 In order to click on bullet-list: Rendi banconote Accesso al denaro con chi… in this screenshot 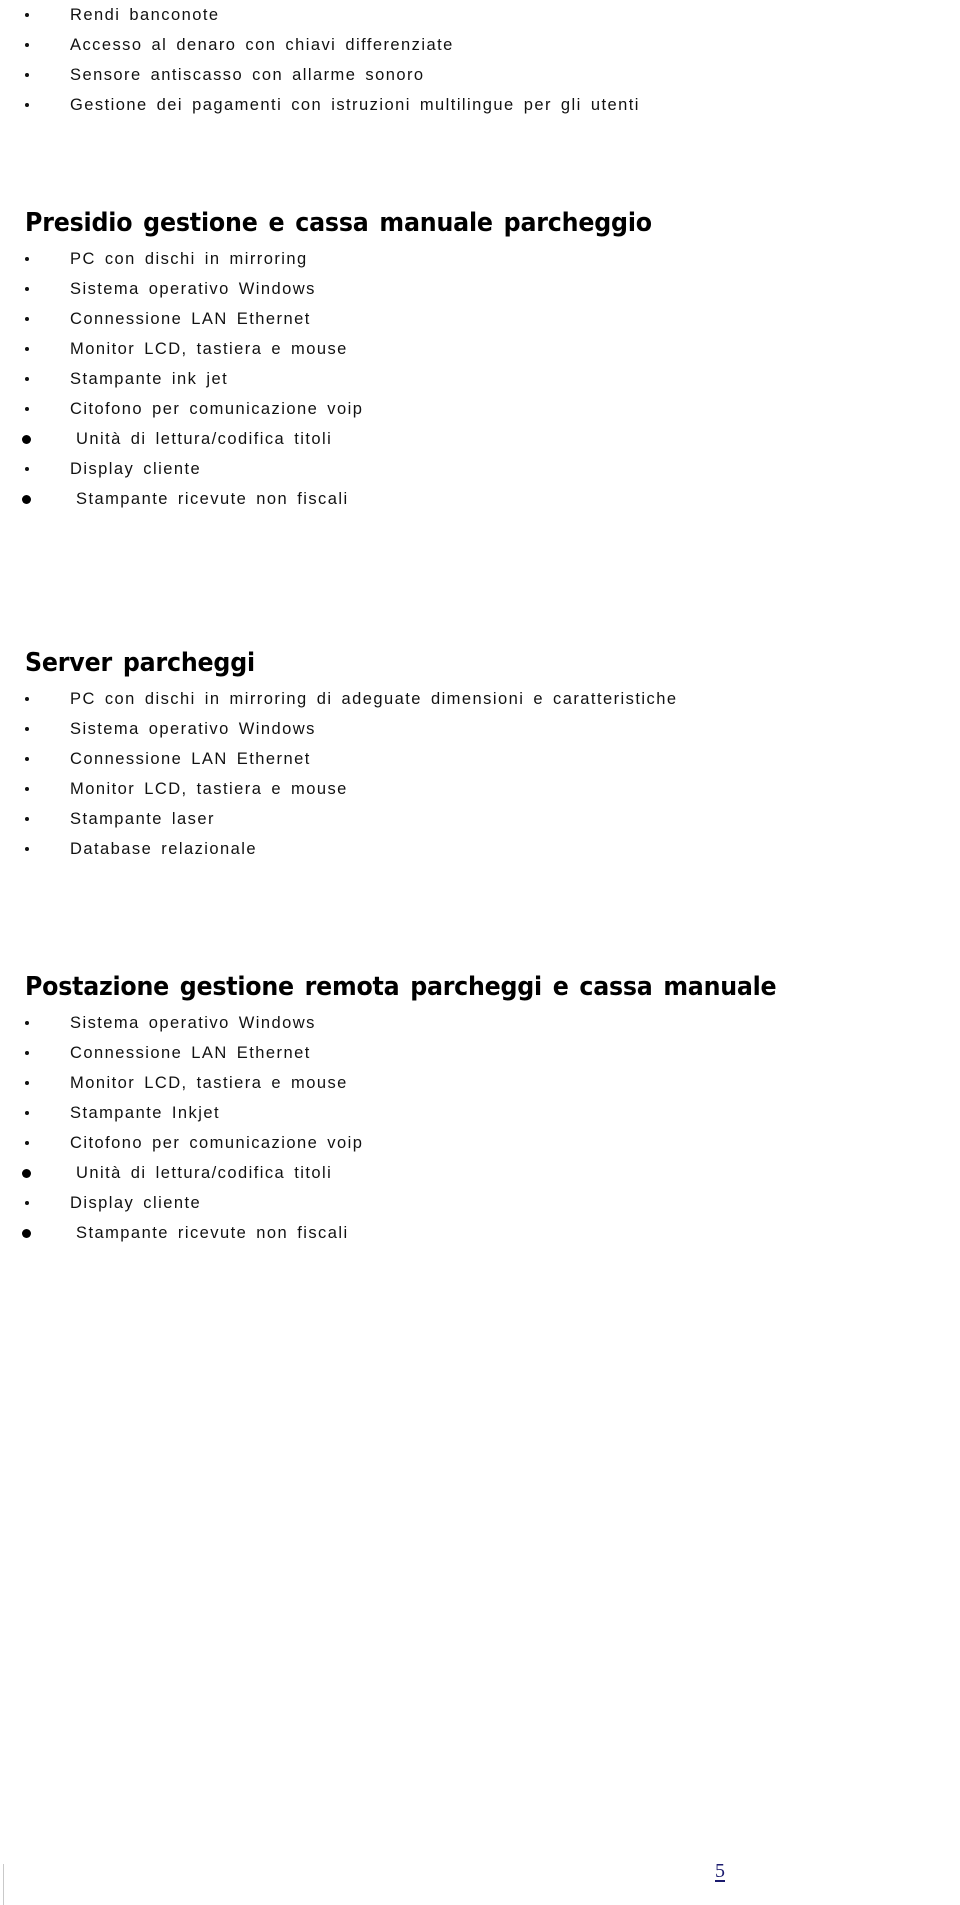, I will do `click(320, 60)`.